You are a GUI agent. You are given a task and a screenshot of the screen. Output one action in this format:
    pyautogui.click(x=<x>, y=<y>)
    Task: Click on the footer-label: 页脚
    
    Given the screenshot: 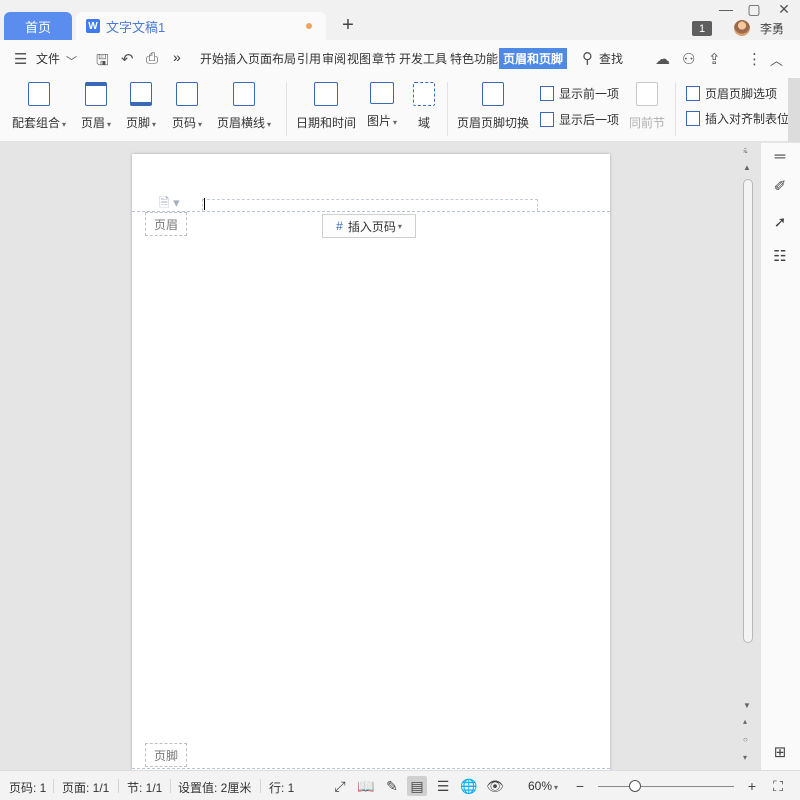 What is the action you would take?
    pyautogui.click(x=138, y=123)
    